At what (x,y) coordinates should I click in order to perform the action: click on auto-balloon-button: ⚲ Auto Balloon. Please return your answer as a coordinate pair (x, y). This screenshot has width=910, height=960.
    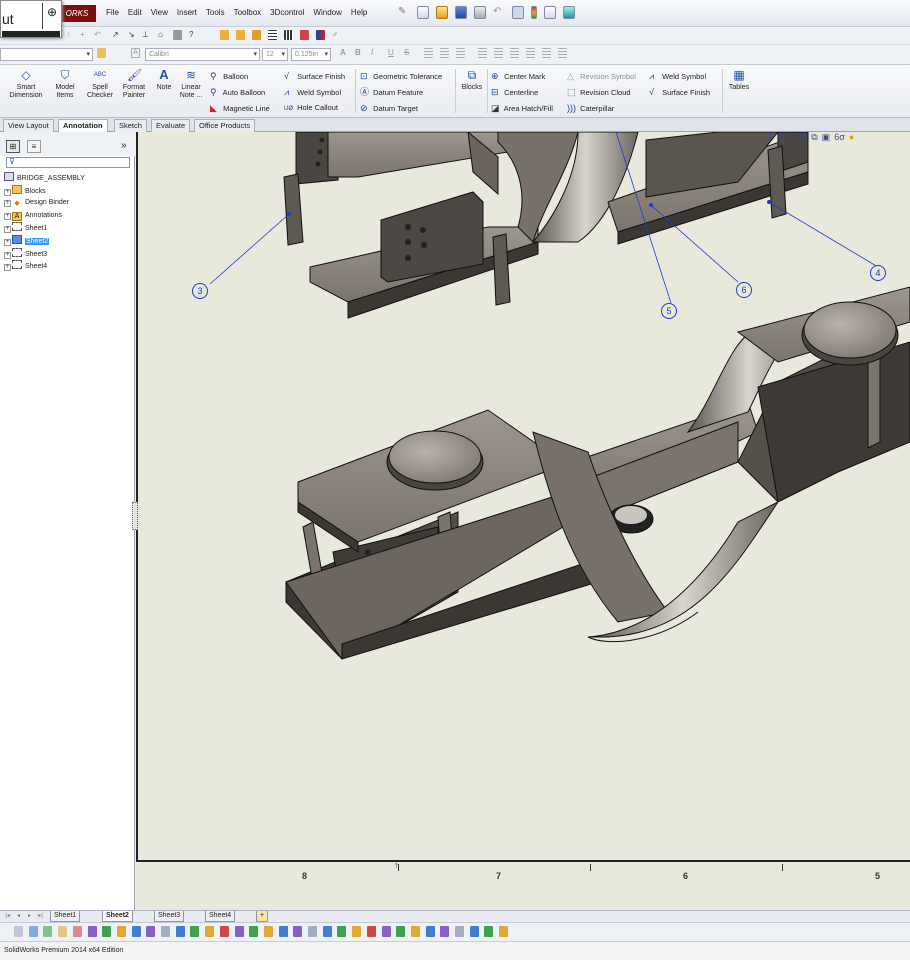
    Looking at the image, I should click on (237, 92).